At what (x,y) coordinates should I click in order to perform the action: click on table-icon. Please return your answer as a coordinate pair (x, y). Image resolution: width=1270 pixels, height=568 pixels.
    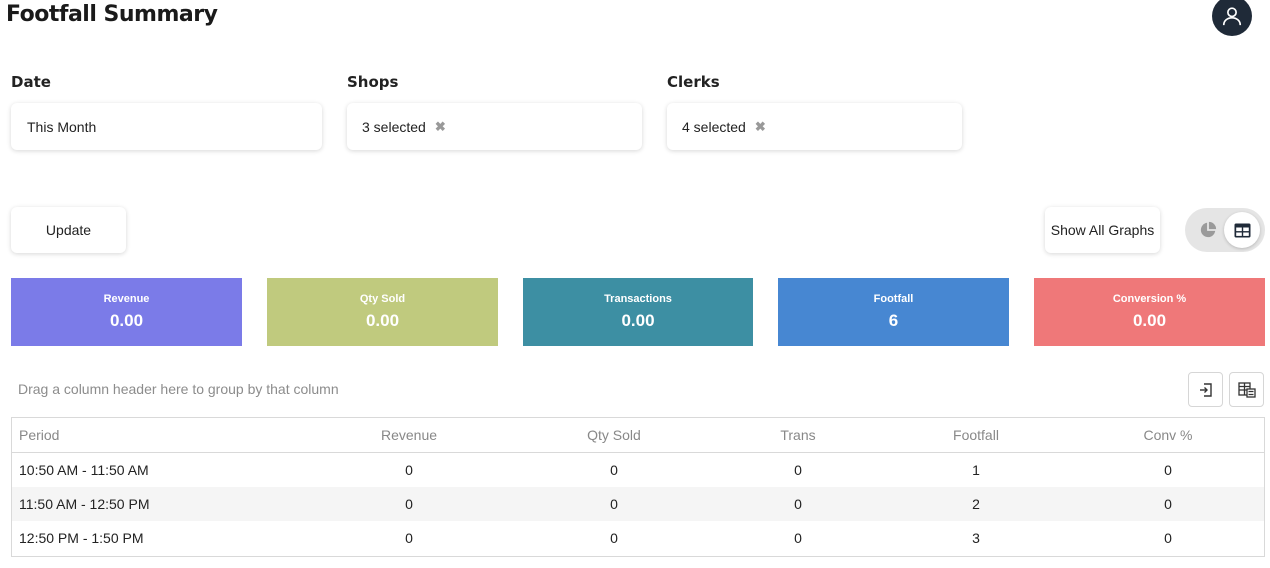
    Looking at the image, I should click on (1242, 230).